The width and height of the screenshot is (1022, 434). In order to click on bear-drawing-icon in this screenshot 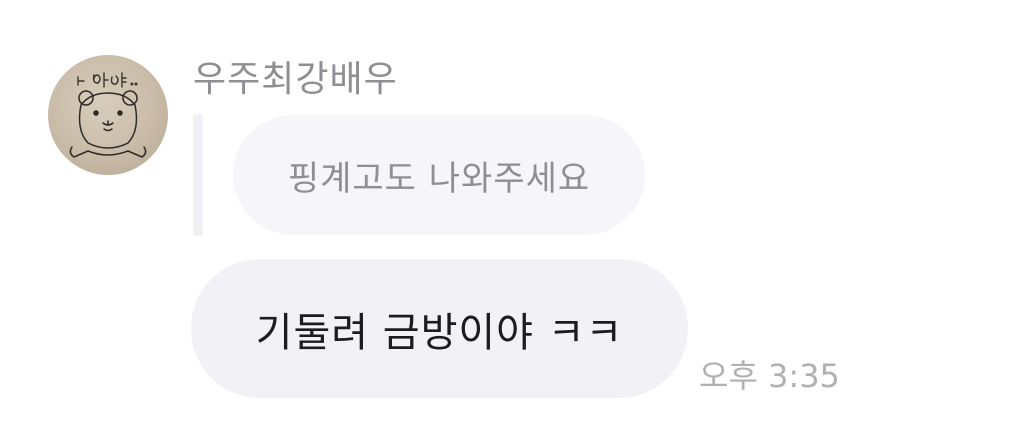, I will do `click(108, 115)`.